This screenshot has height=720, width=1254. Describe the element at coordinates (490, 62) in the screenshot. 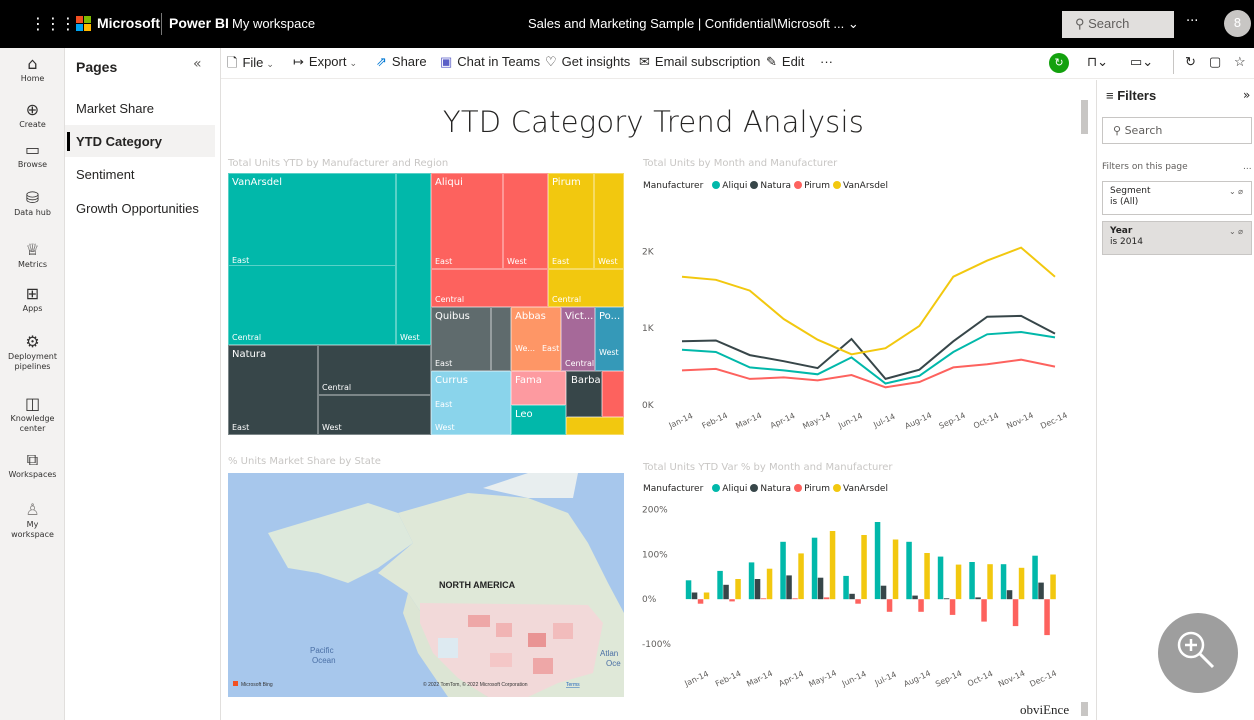

I see `chat-in-teams-button: ▣ Chat in Teams` at that location.